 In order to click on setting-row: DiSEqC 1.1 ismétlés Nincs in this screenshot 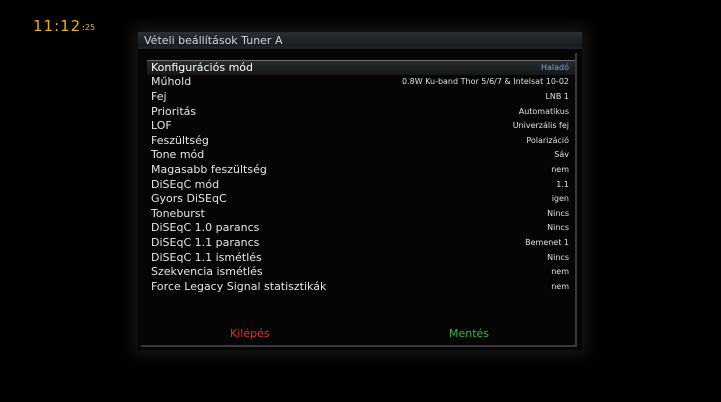, I will do `click(361, 257)`.